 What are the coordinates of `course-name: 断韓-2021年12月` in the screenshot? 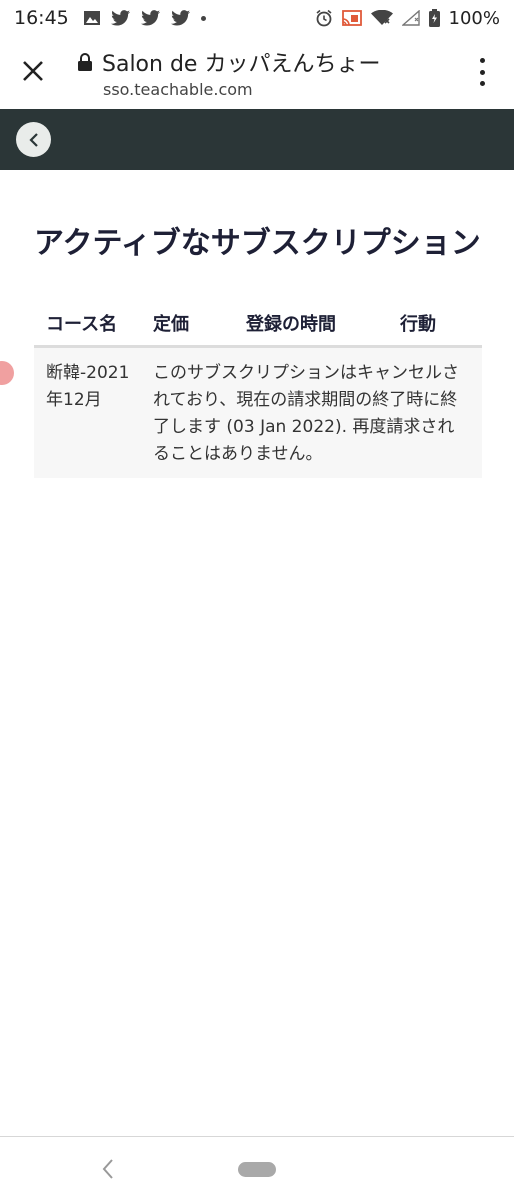 It's located at (88, 386).